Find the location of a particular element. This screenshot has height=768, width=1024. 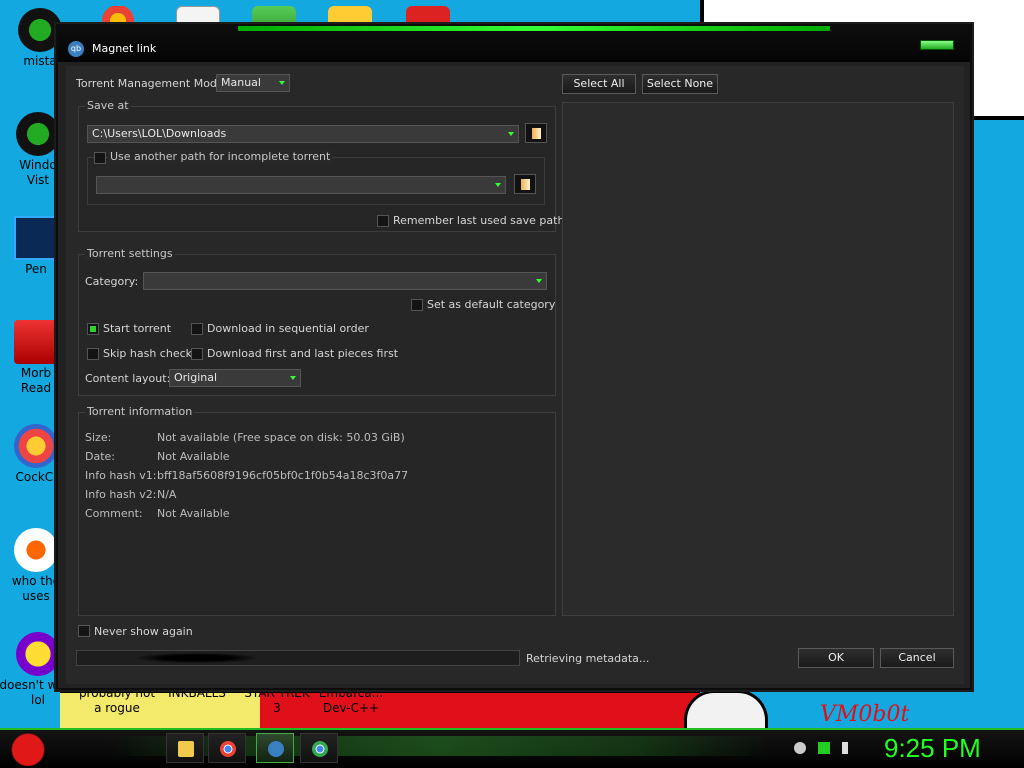

sequential-label: Download in sequential order is located at coordinates (288, 328).